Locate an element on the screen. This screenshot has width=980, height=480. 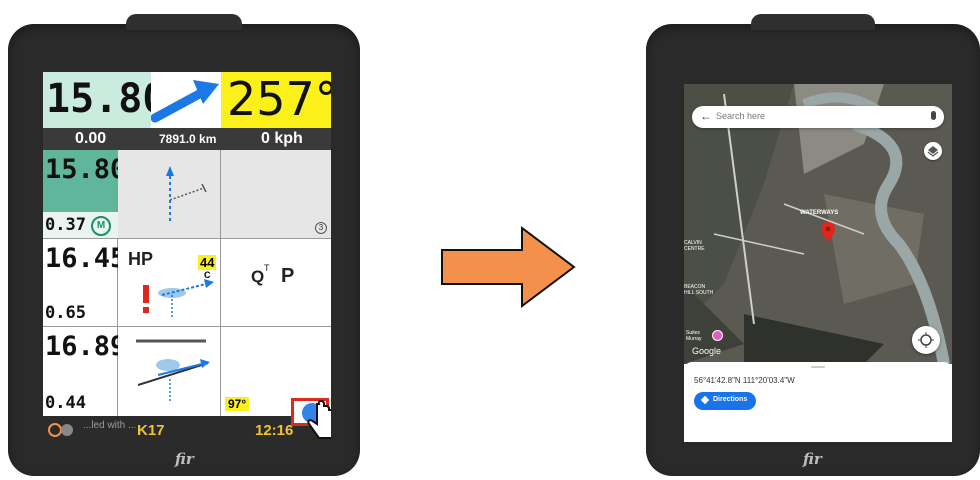
row1-sub-value: 0.37 is located at coordinates (65, 225).